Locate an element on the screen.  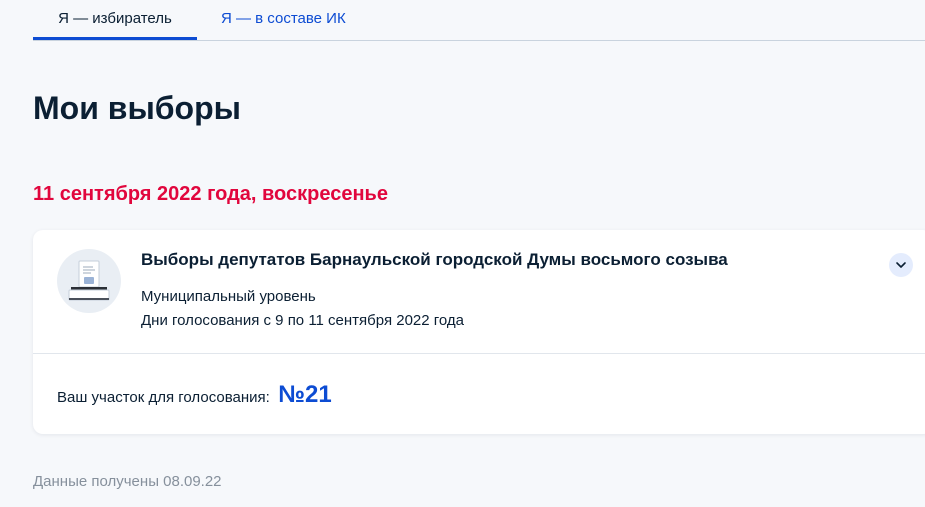
tab-bar: Я — избиратель Я — в составе ИК is located at coordinates (479, 20).